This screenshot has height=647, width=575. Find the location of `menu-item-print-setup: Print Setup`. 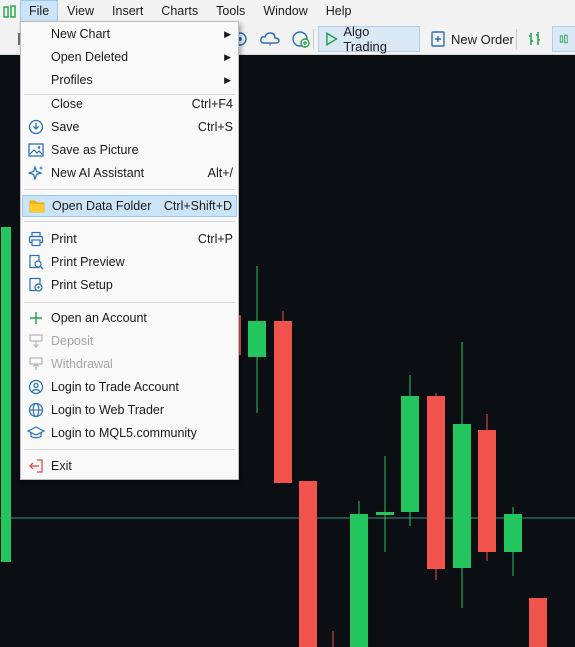

menu-item-print-setup: Print Setup is located at coordinates (129, 285).